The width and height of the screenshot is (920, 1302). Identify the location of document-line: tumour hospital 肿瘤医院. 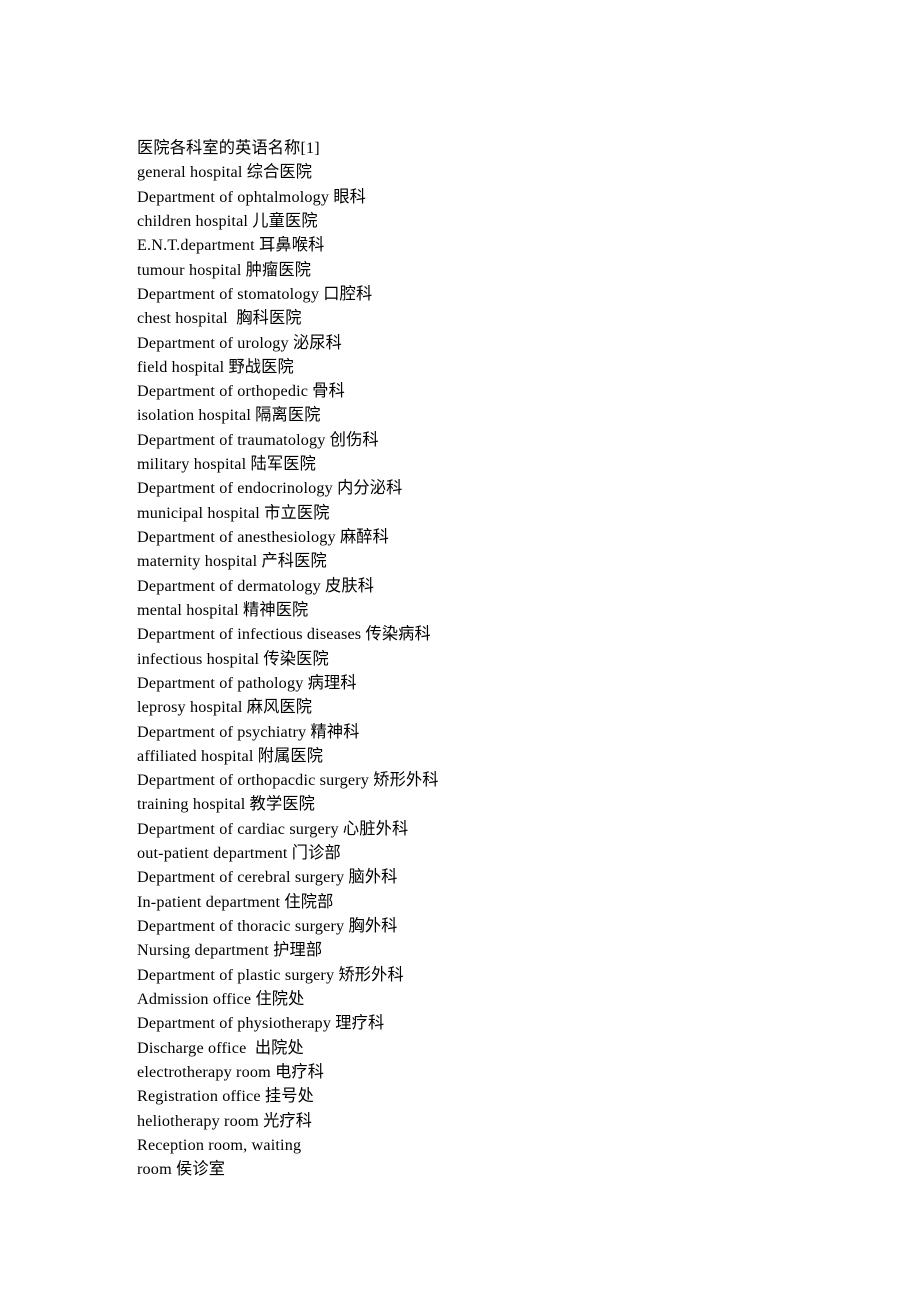
(224, 269).